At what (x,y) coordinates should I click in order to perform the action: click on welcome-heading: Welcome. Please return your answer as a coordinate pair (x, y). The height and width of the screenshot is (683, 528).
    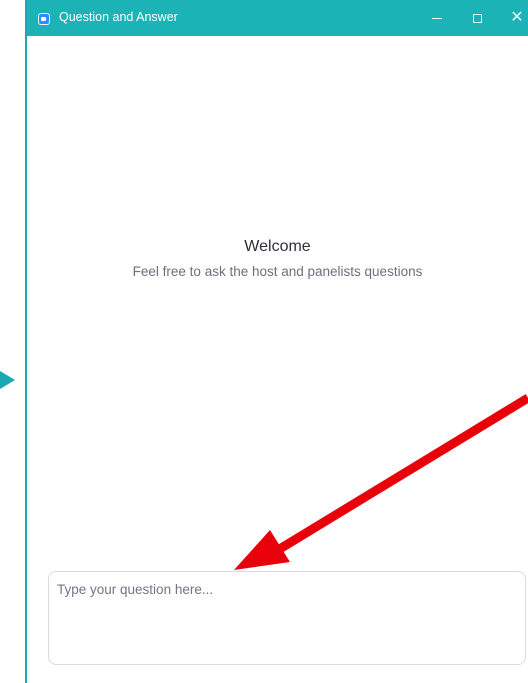
    Looking at the image, I should click on (277, 246).